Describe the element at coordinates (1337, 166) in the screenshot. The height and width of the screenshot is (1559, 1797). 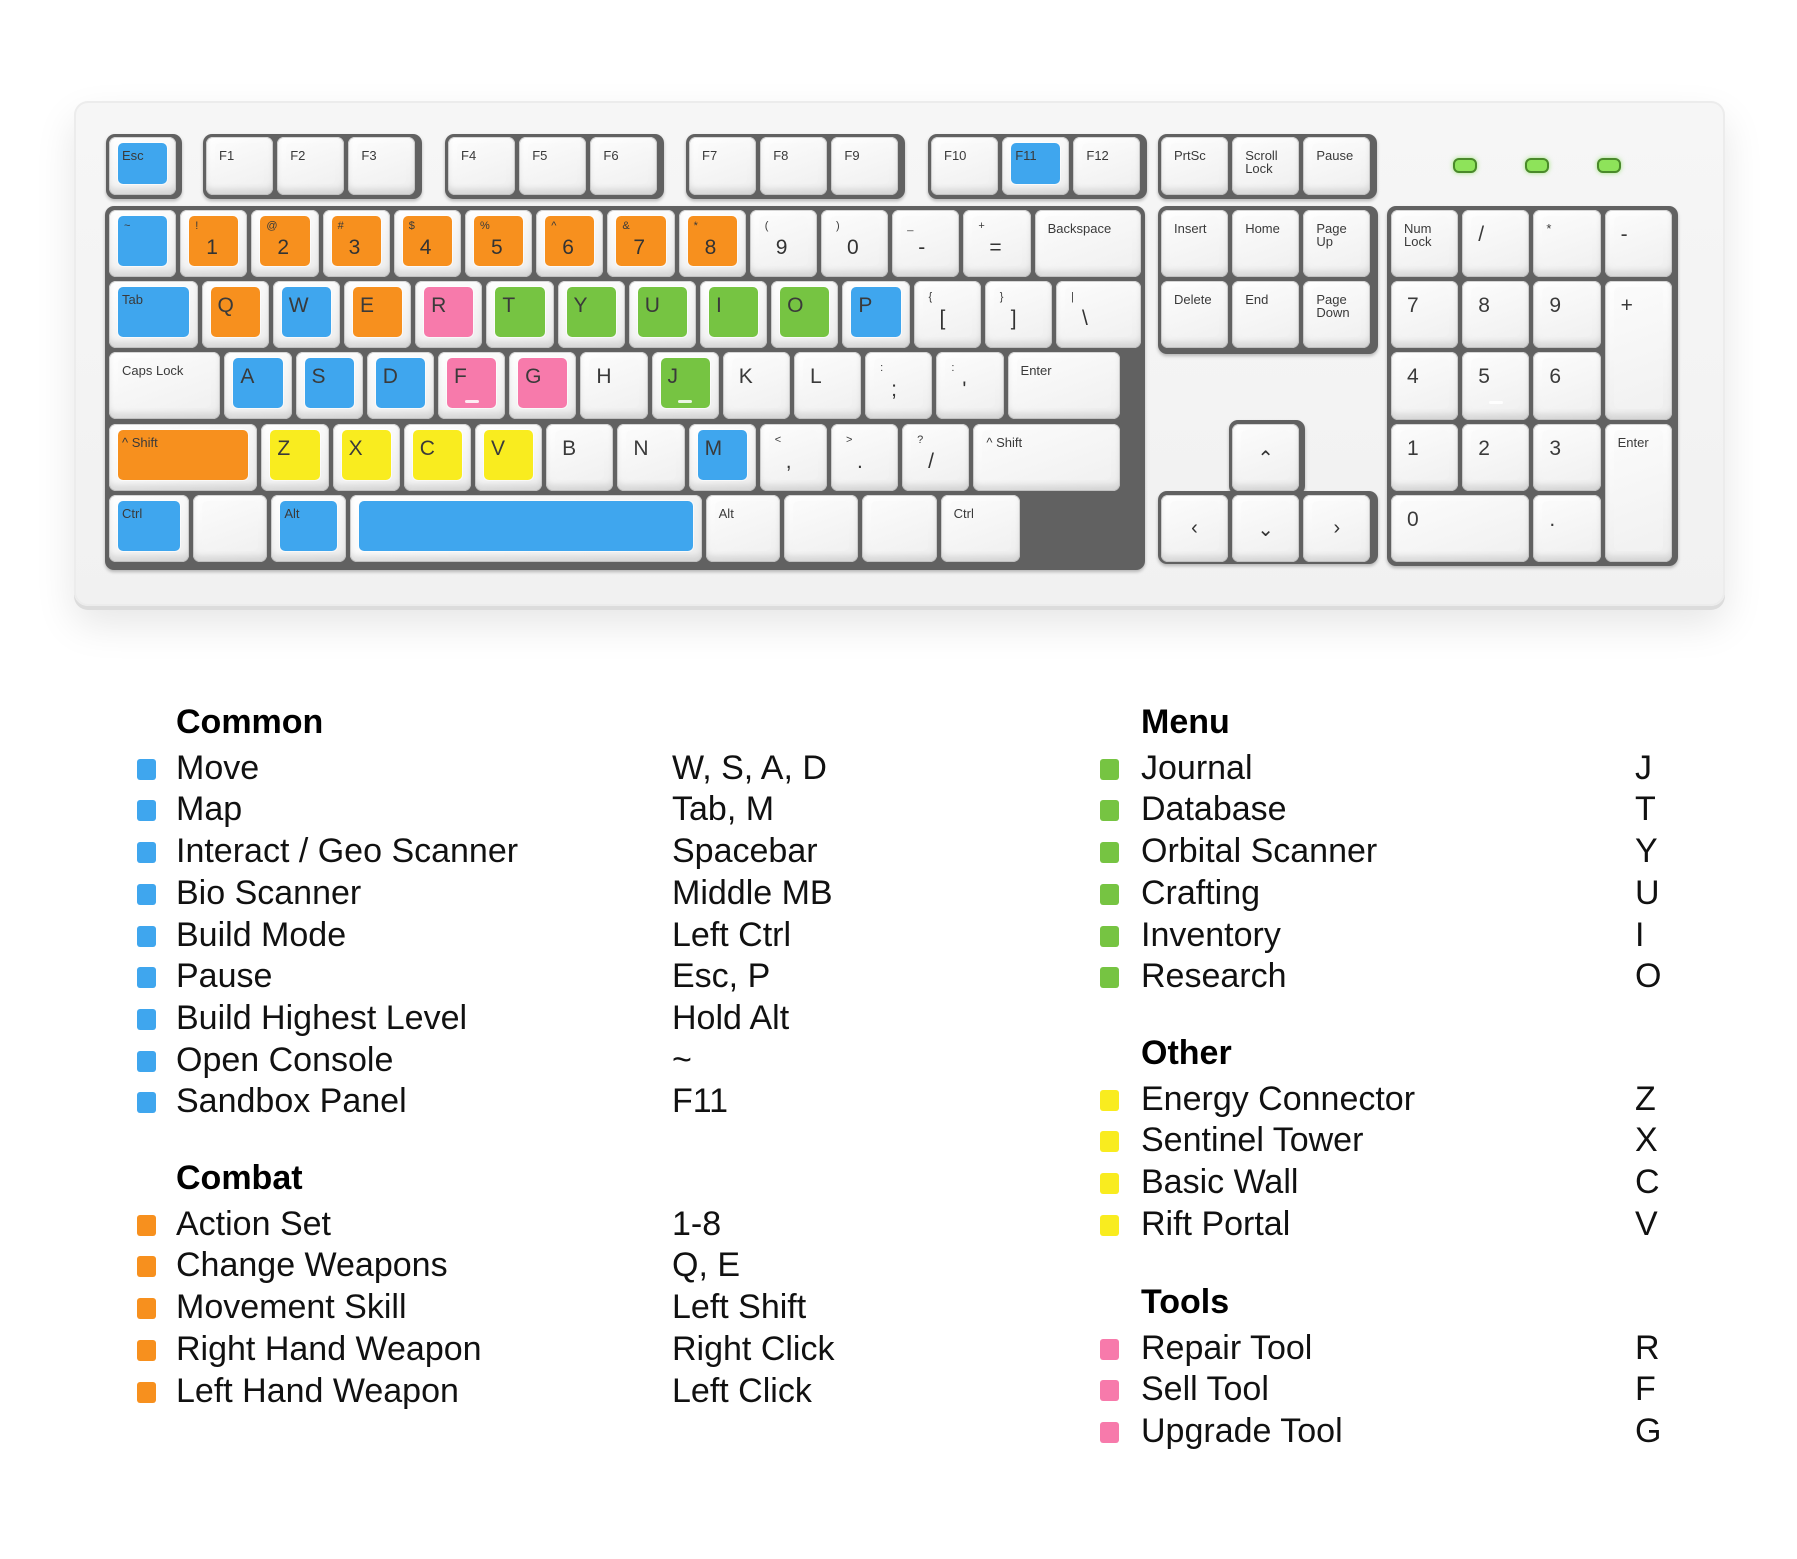
I see `key-pause: Pause` at that location.